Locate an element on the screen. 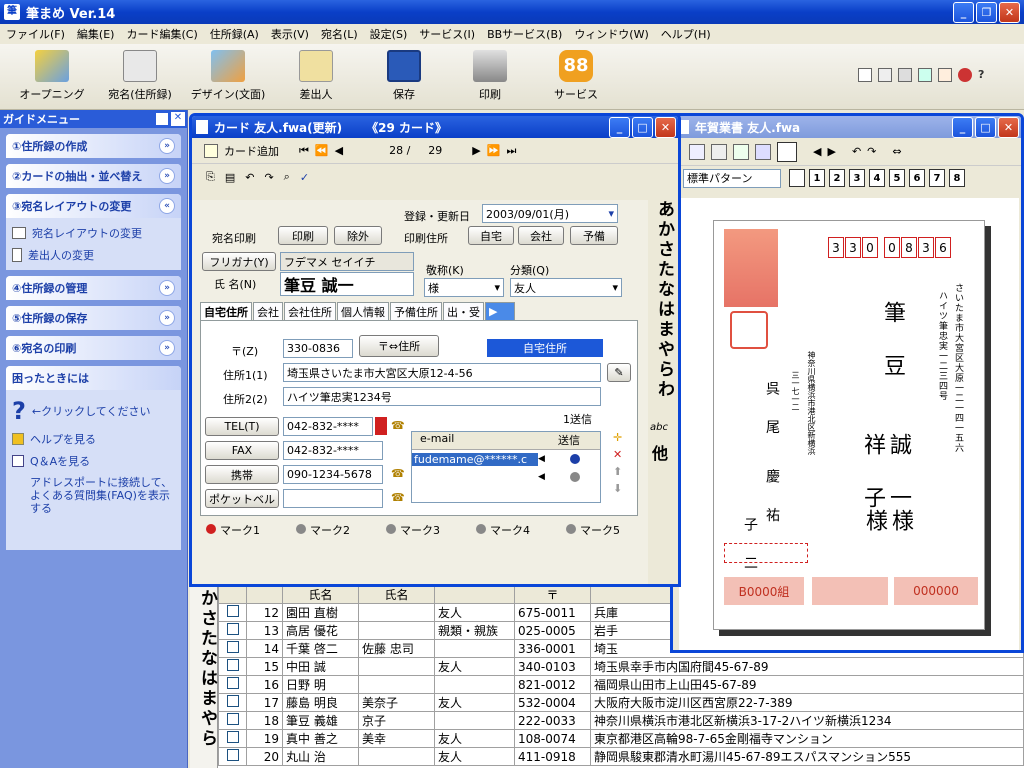 The image size is (1024, 768). mobile-field: 090-1234-5678 is located at coordinates (333, 474).